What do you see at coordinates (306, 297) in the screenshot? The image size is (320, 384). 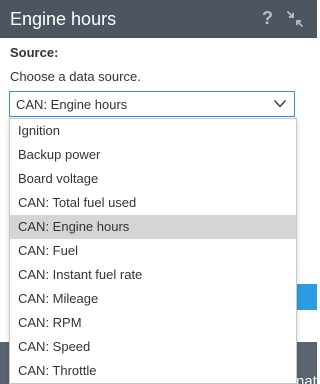 I see `partially-hidden-action-button` at bounding box center [306, 297].